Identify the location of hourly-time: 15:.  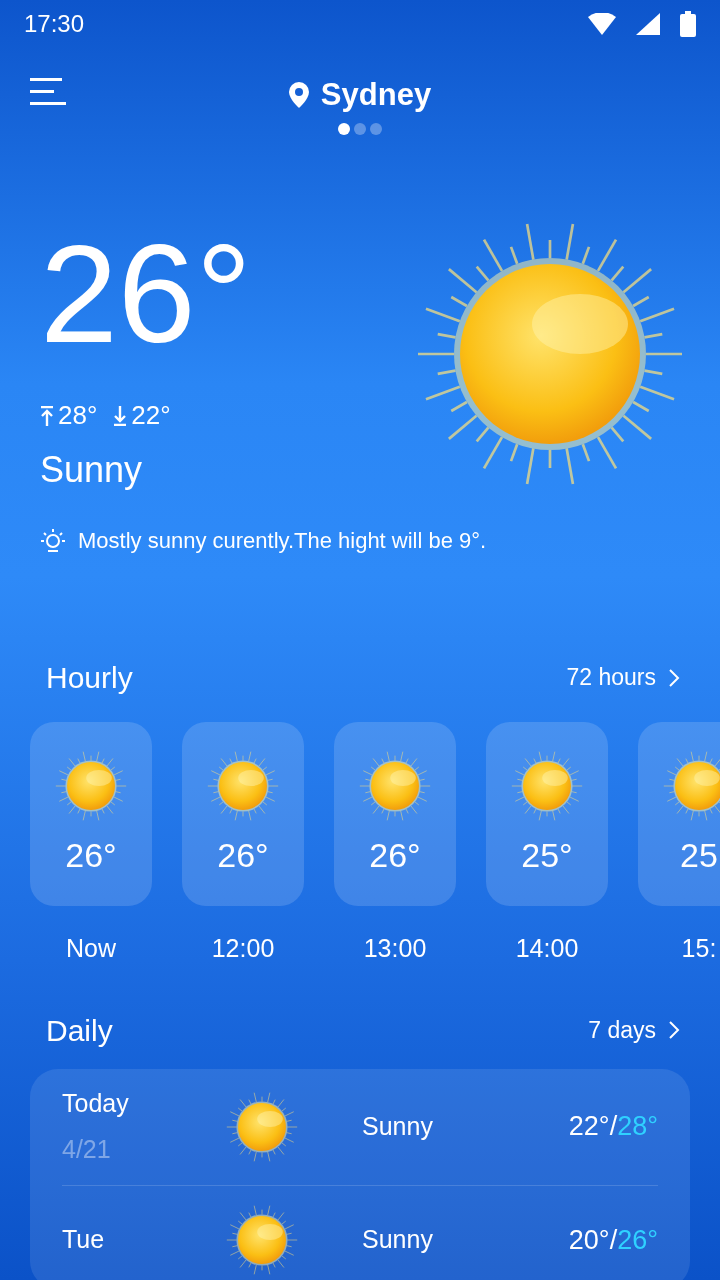
(699, 948).